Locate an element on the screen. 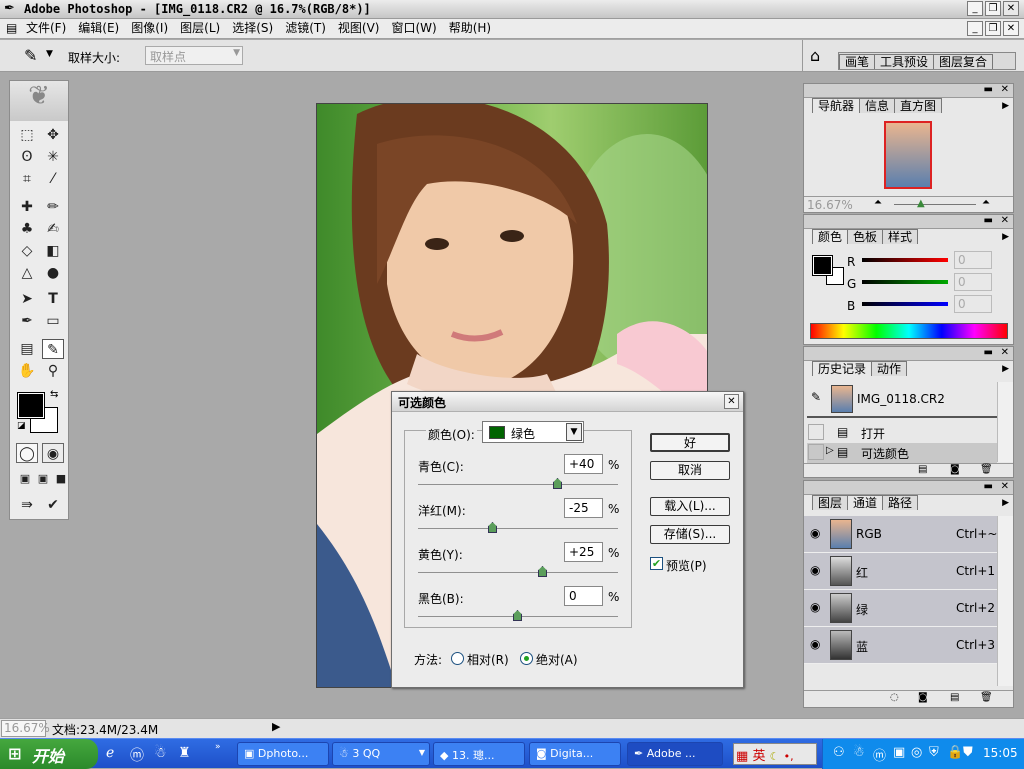 The image size is (1024, 769). hand-tool-icon: ✋ is located at coordinates (27, 371).